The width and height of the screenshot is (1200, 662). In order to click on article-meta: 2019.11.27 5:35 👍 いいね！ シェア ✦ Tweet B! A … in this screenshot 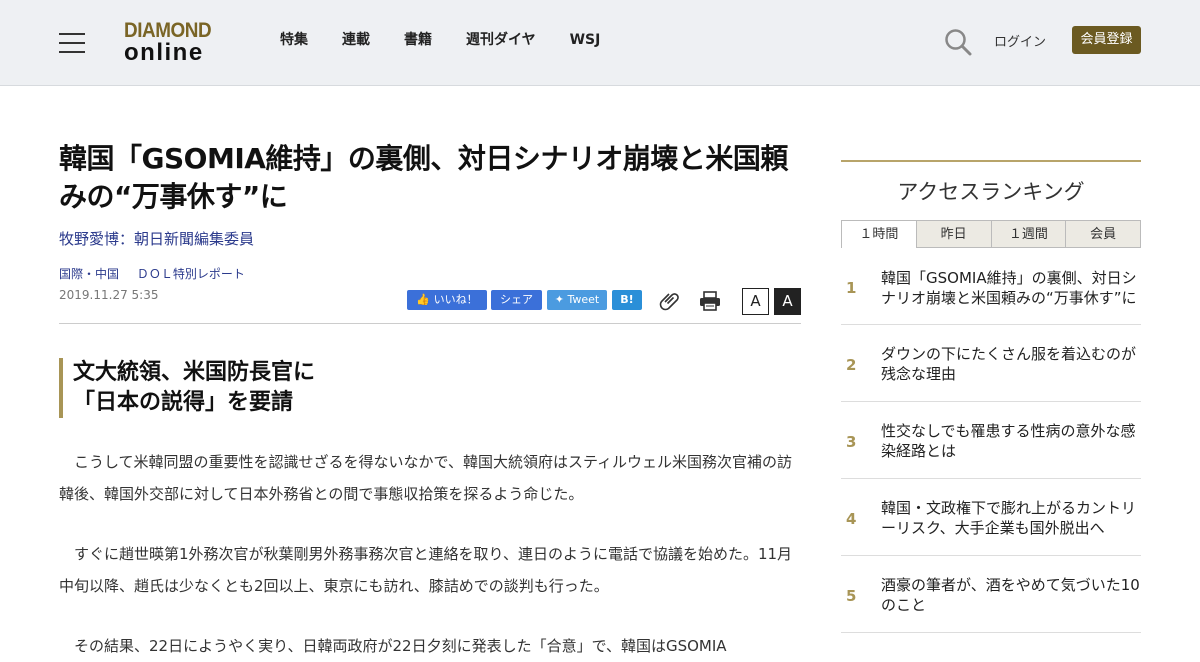, I will do `click(430, 306)`.